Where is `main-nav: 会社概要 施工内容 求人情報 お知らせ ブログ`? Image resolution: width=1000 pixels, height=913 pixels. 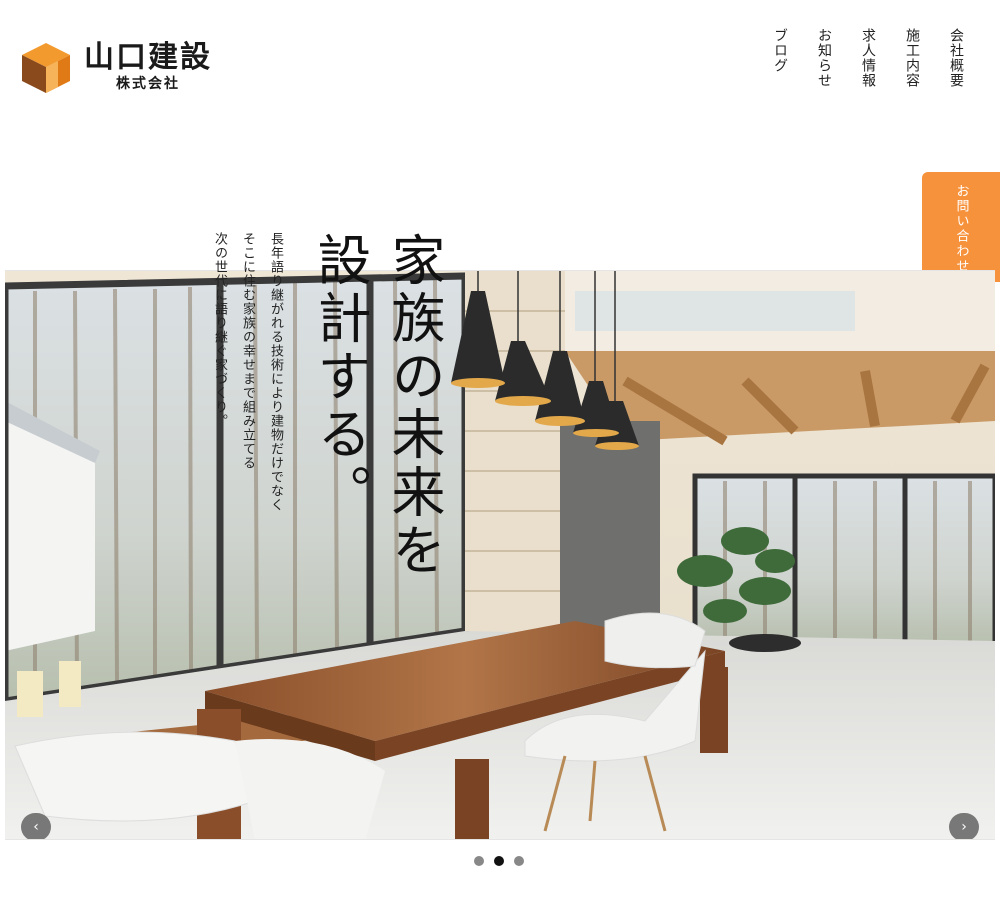
main-nav: 会社概要 施工内容 求人情報 お知らせ ブログ is located at coordinates (868, 58).